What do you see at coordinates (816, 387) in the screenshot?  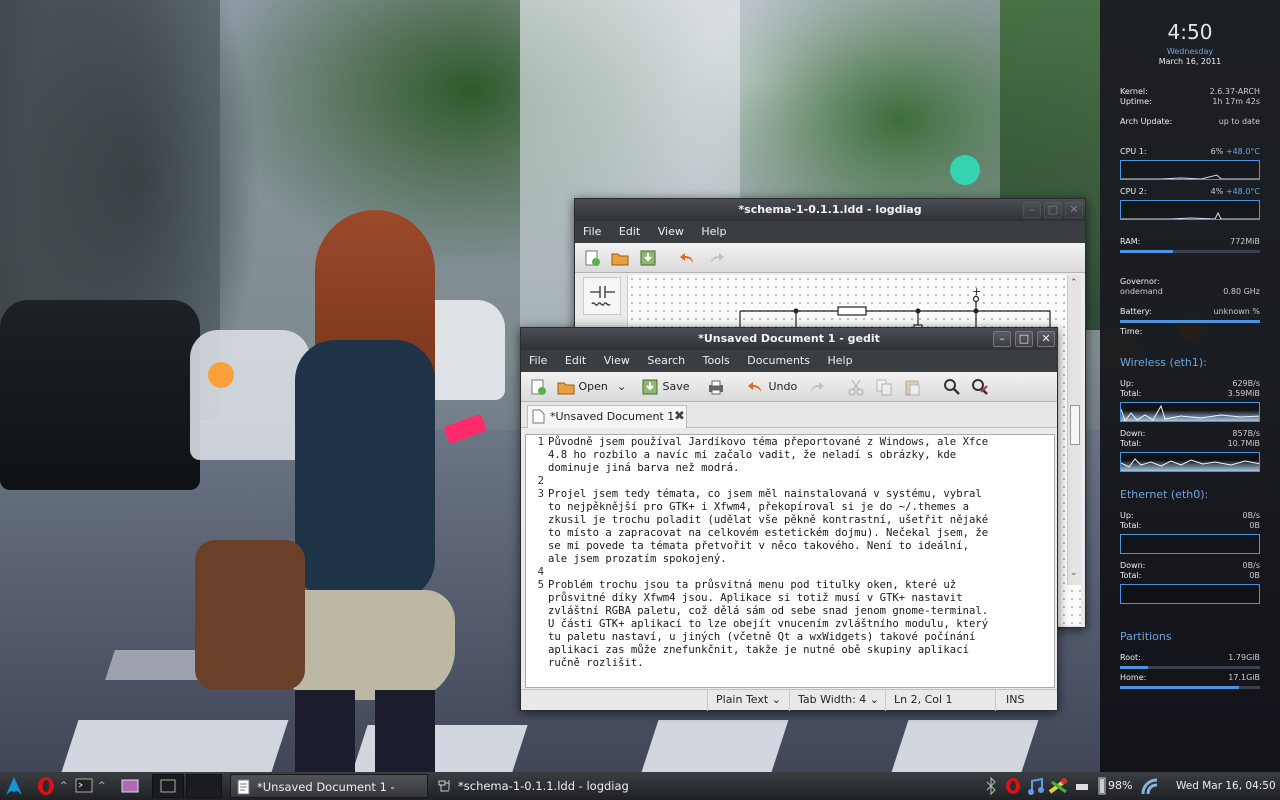 I see `redo-button` at bounding box center [816, 387].